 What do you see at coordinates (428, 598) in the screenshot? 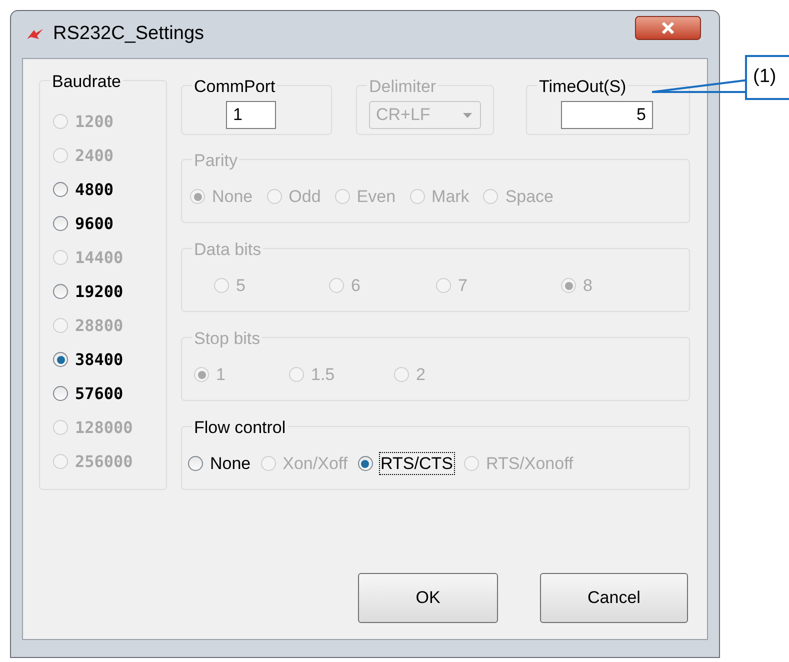
I see `ok-button: OK` at bounding box center [428, 598].